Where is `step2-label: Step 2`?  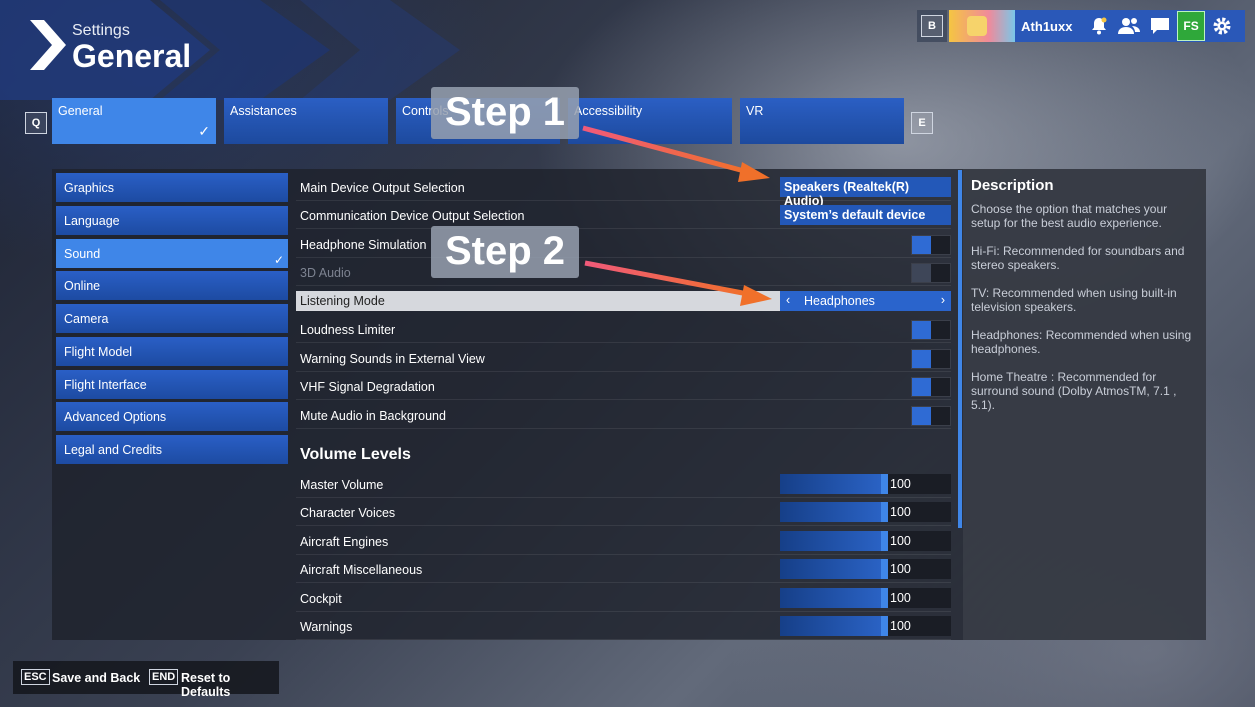 step2-label: Step 2 is located at coordinates (505, 252).